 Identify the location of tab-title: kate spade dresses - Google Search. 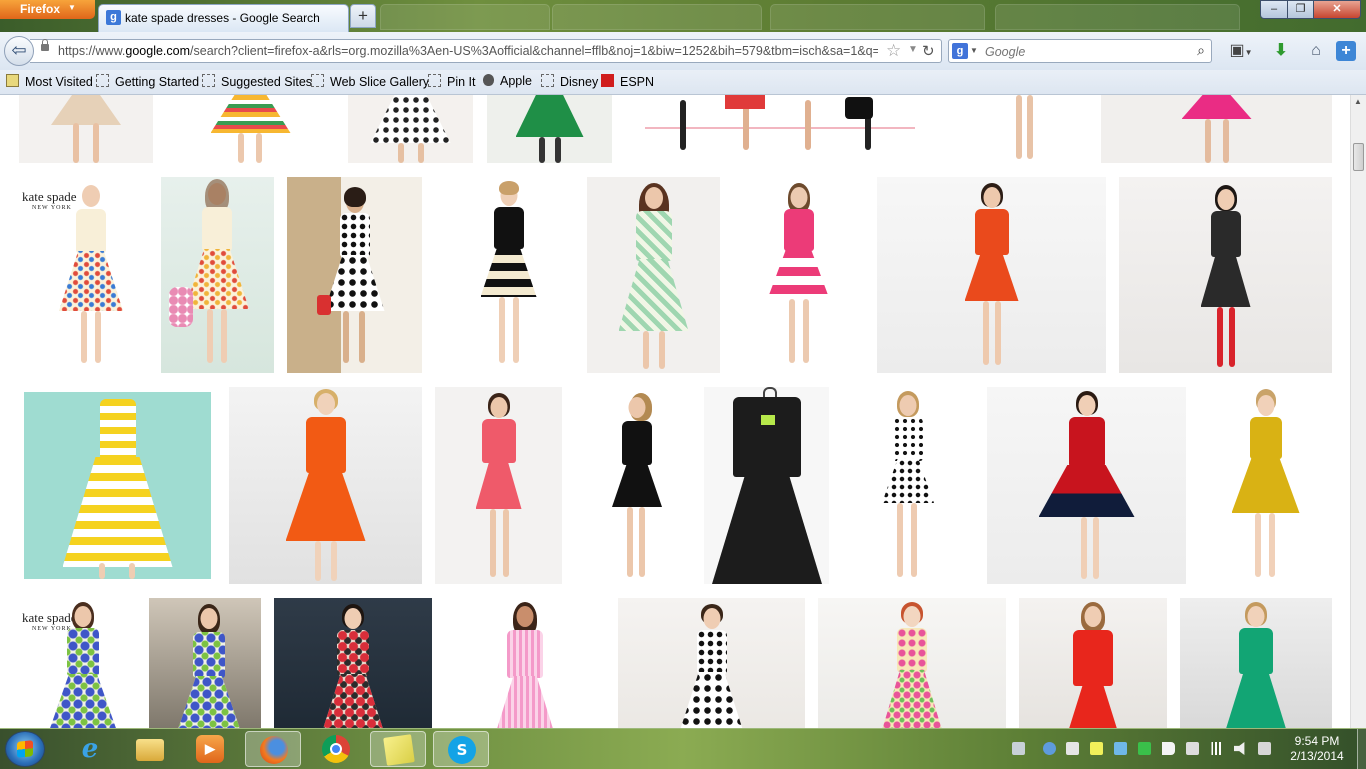
(222, 18).